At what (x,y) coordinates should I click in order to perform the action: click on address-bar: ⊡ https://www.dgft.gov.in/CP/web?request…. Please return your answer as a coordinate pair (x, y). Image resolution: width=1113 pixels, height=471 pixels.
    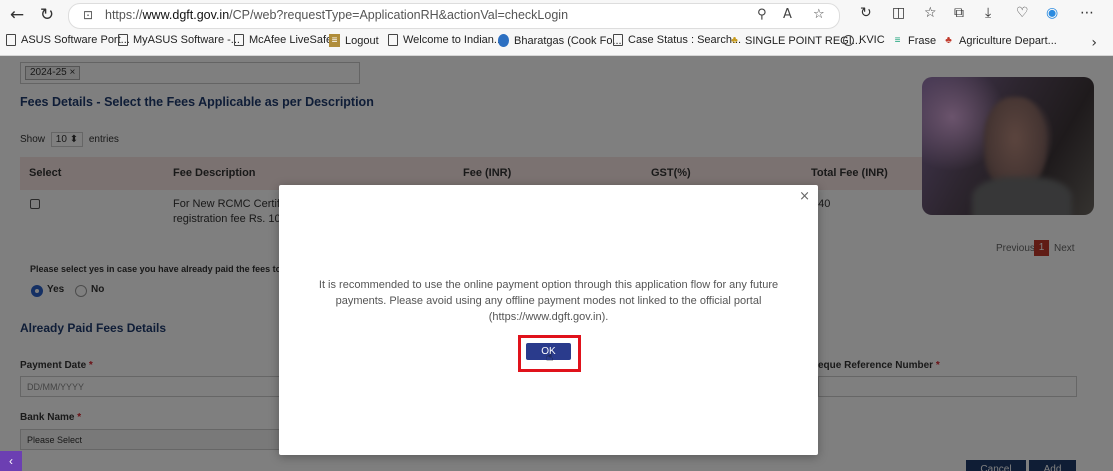
    Looking at the image, I should click on (454, 16).